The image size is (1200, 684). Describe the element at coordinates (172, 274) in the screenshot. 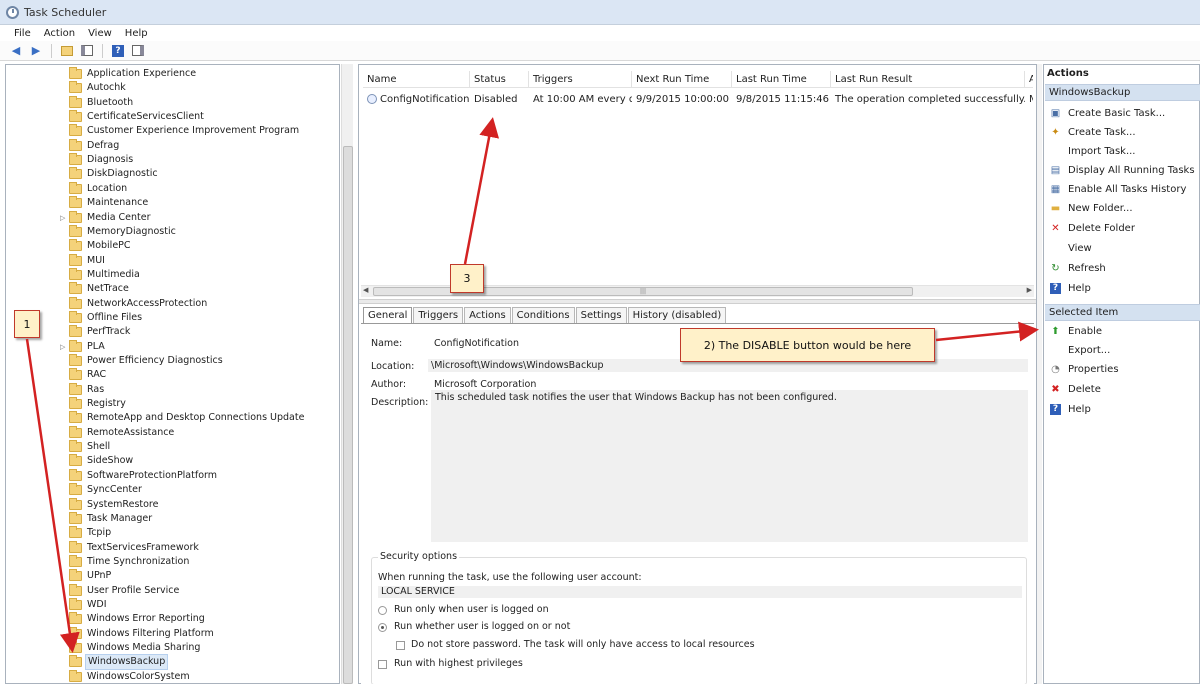

I see `tree-item: Multimedia` at that location.